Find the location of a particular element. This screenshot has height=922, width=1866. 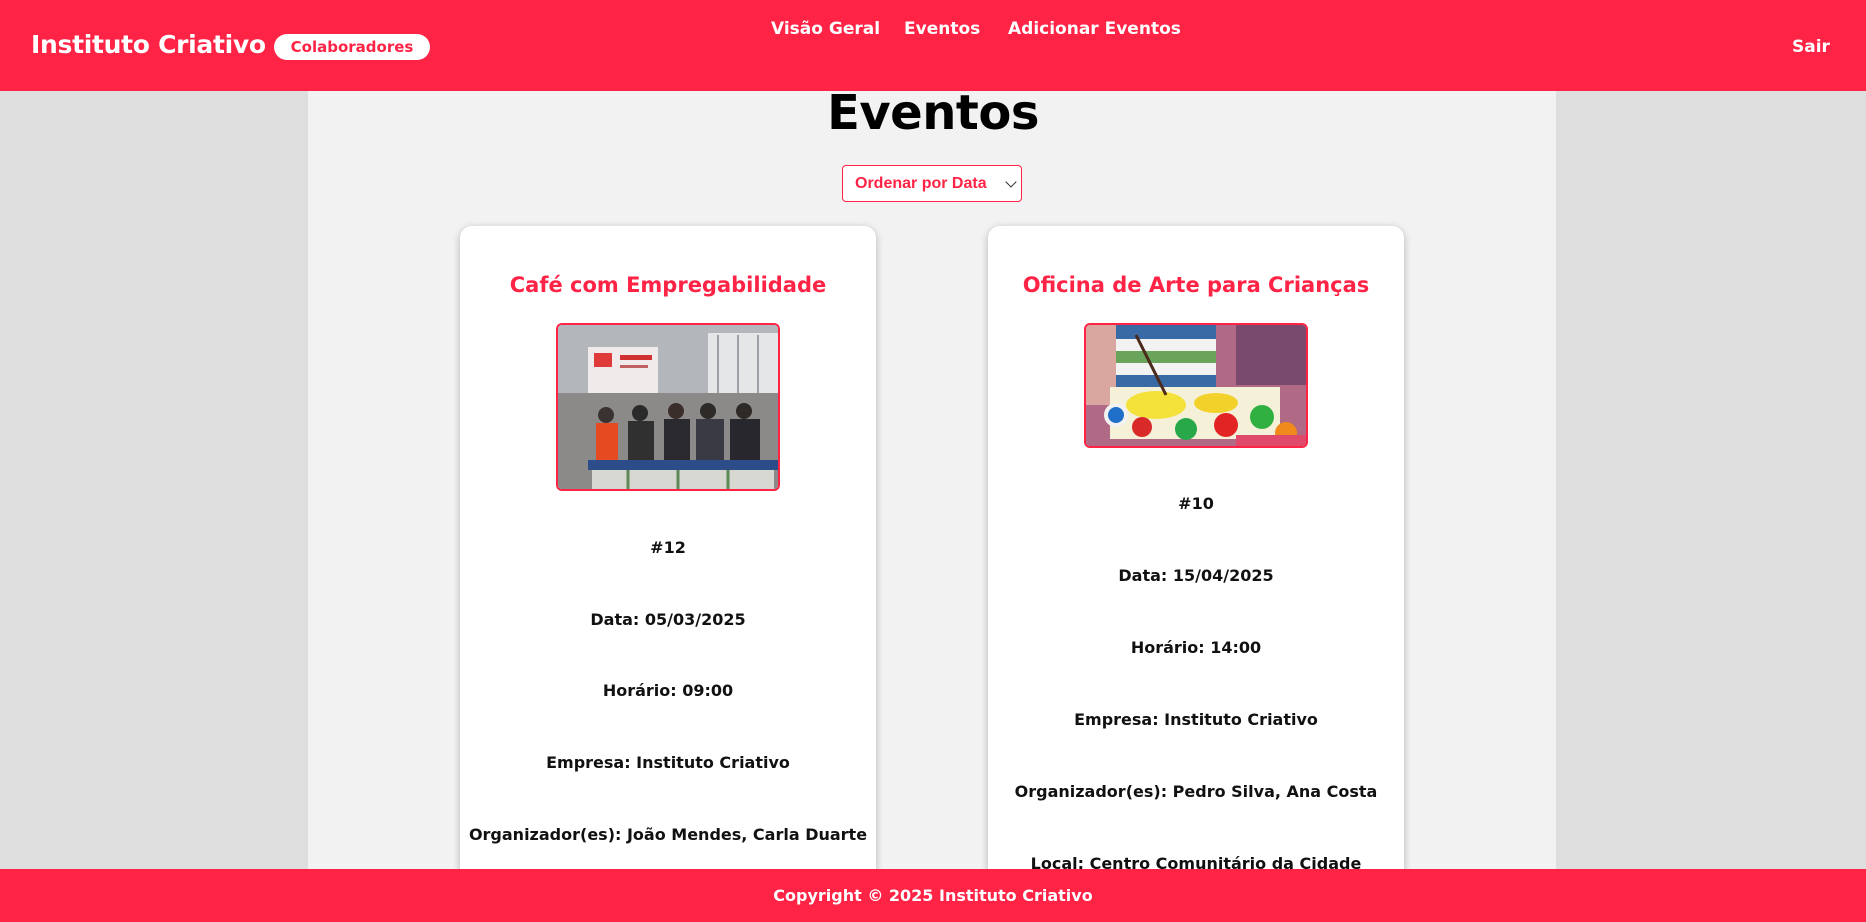

nav-link-events: Eventos is located at coordinates (942, 29).